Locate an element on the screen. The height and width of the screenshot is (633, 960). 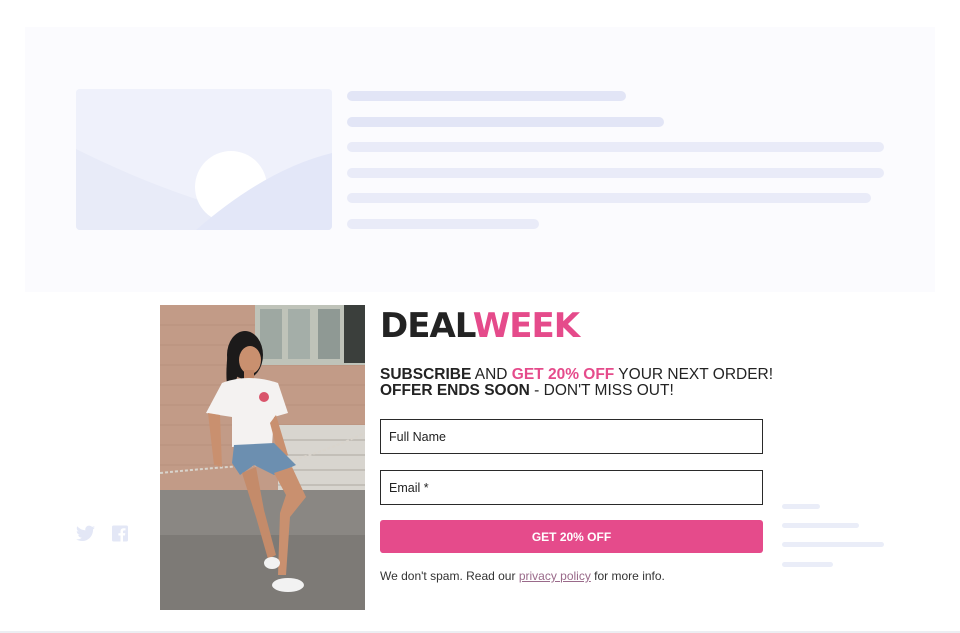
note-text-after: for more info. is located at coordinates (627, 576).